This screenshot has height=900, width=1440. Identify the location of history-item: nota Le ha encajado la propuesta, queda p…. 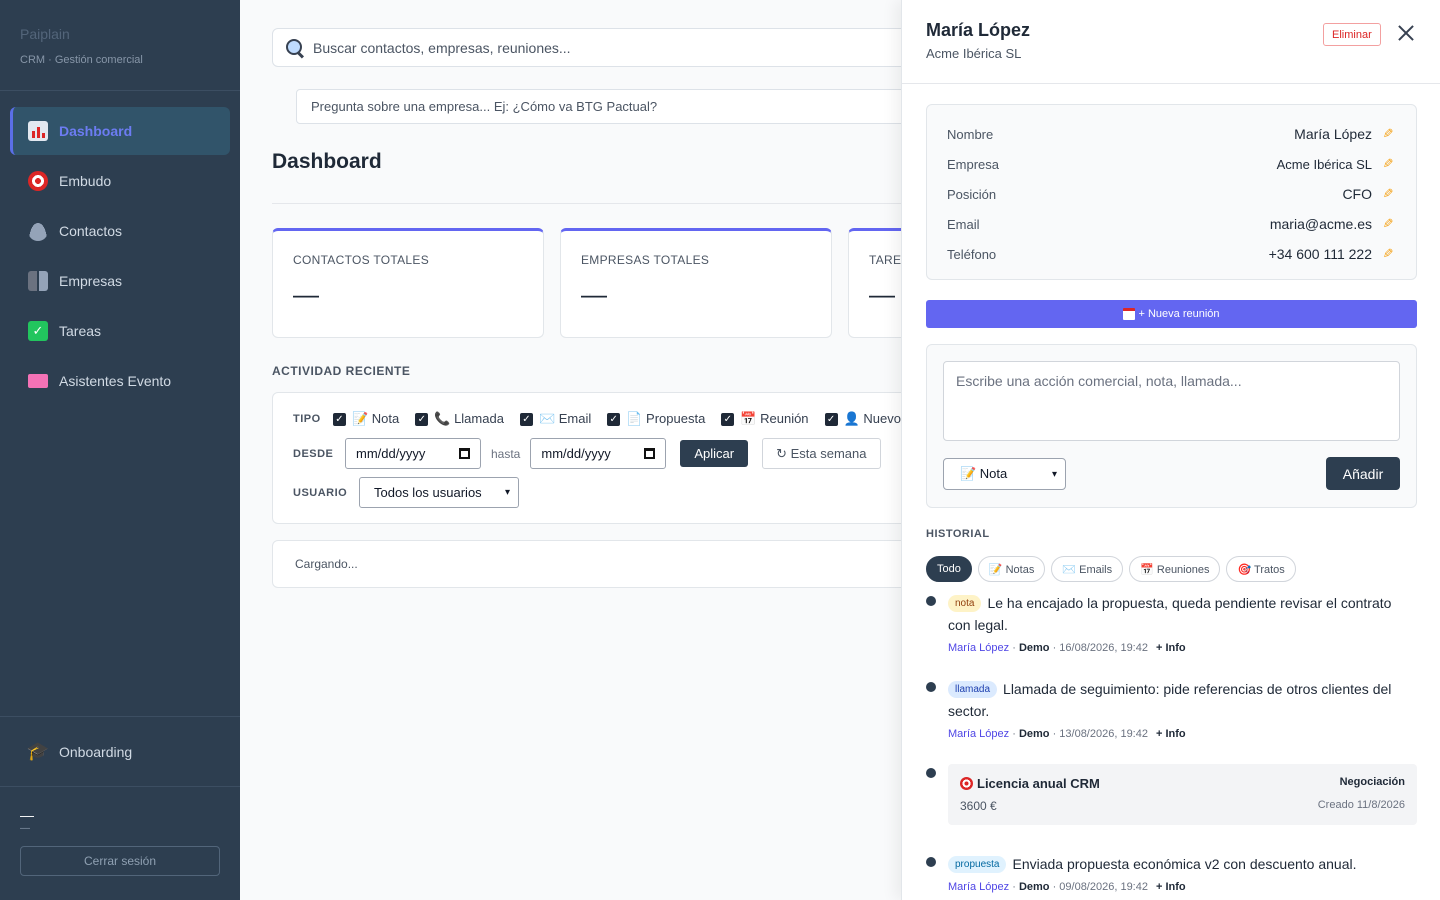
(1171, 623).